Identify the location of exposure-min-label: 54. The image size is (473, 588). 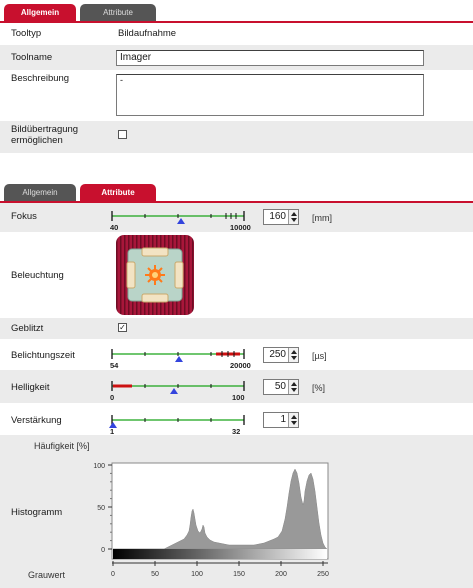
(114, 365).